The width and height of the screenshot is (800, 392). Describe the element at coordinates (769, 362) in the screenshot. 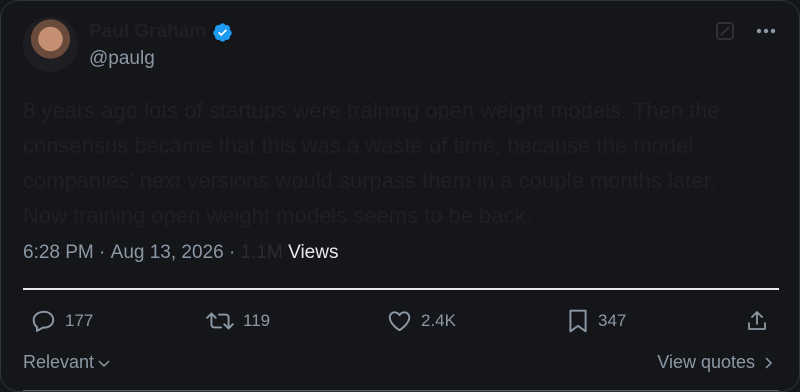

I see `chevron-right-icon` at that location.